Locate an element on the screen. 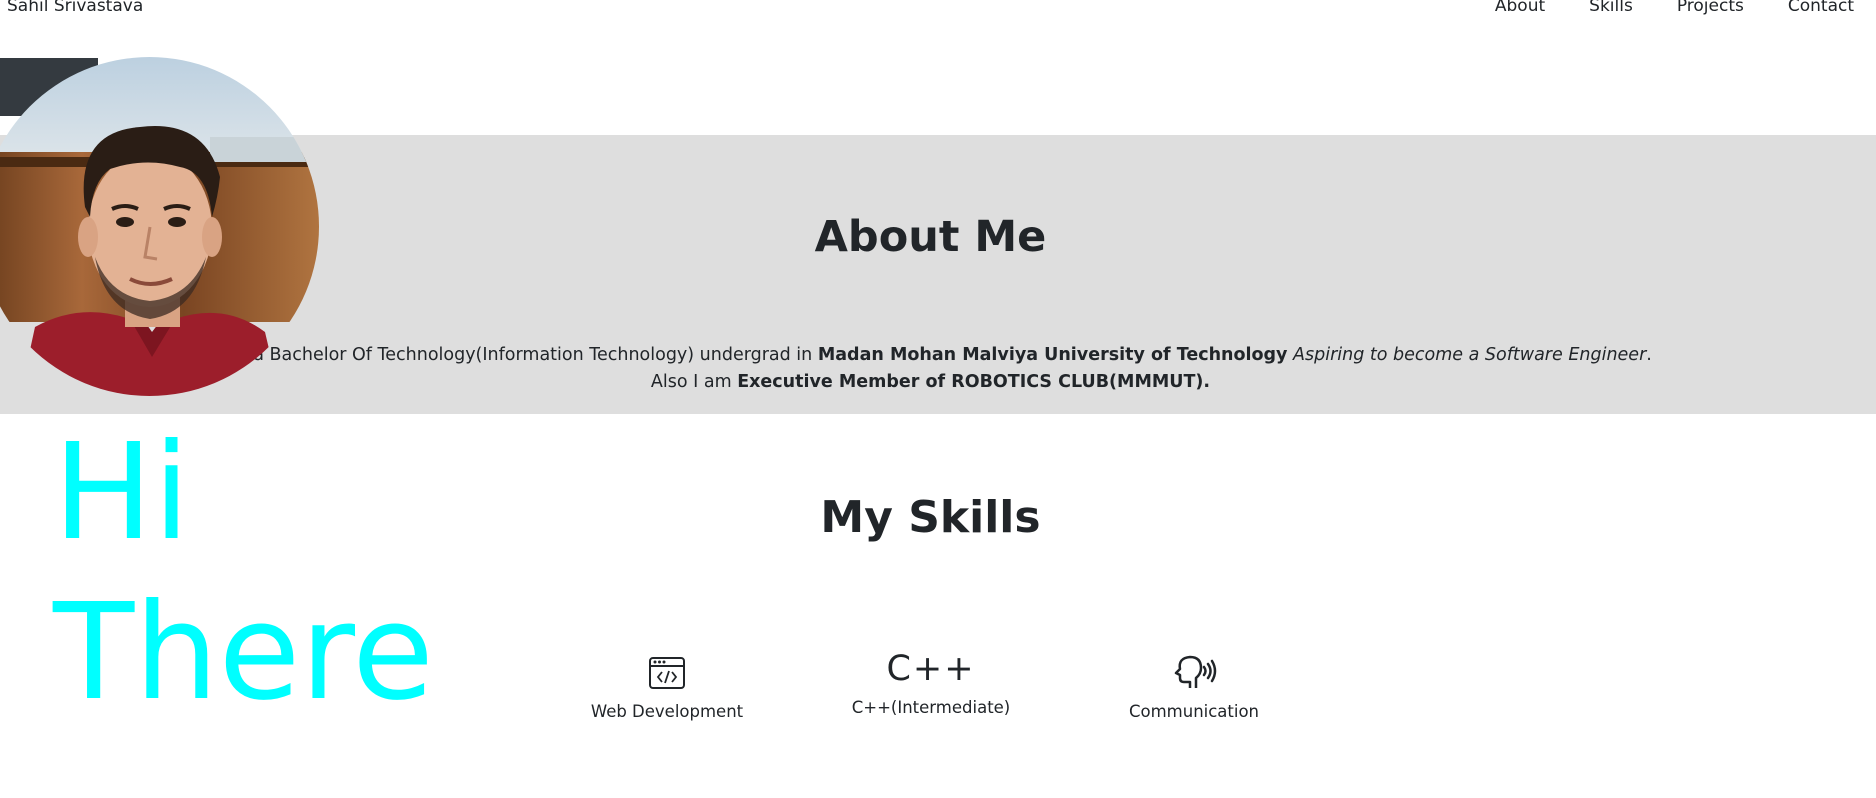 This screenshot has width=1876, height=798. skill-web-development: Web Development is located at coordinates (667, 685).